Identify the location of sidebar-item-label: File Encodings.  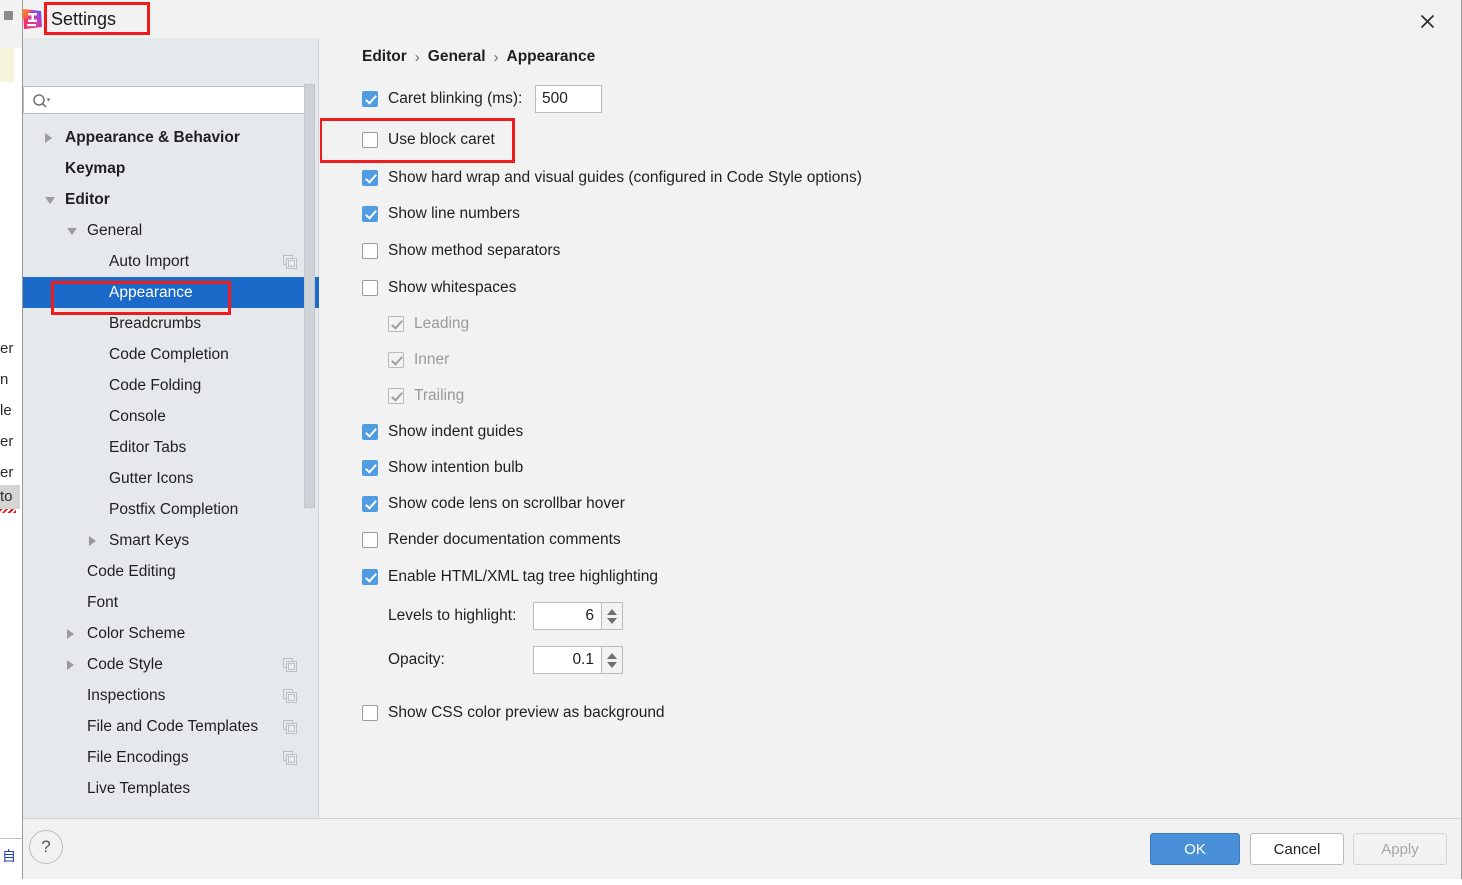
(138, 757).